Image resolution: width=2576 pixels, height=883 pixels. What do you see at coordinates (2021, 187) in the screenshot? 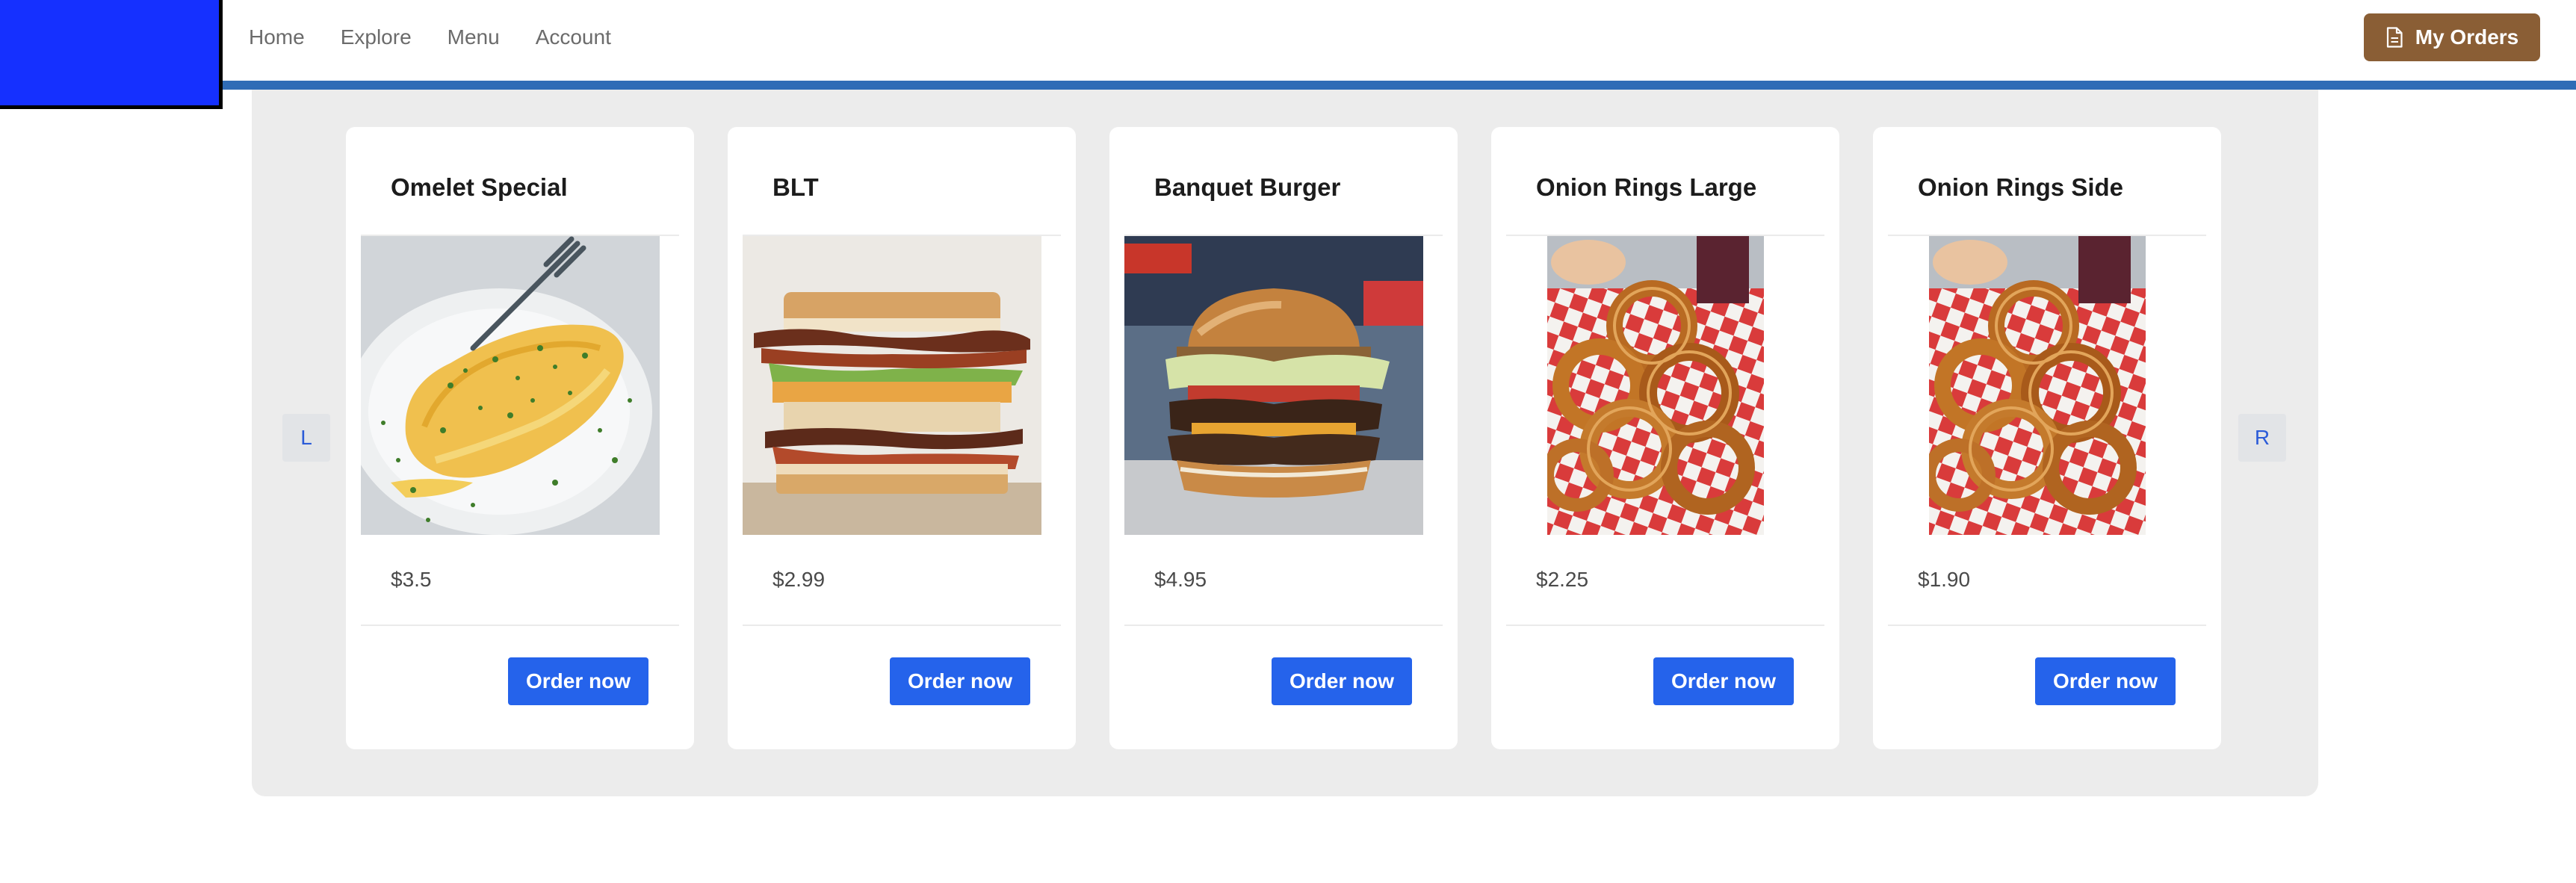
I see `card-title: Onion Rings Side` at bounding box center [2021, 187].